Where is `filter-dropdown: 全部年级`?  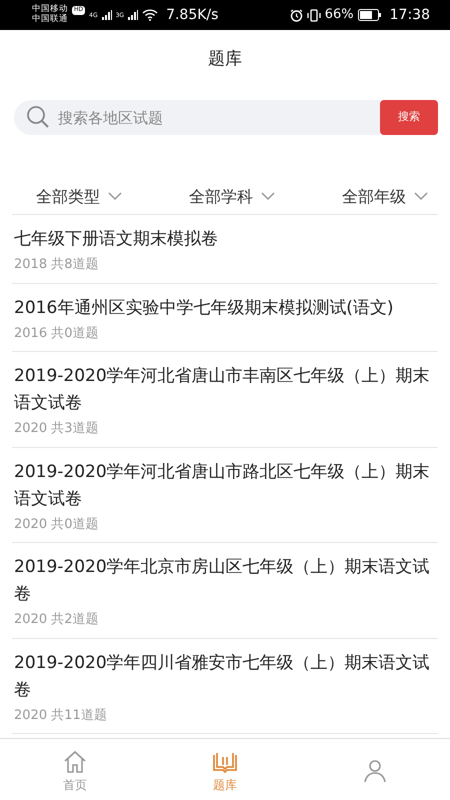
filter-dropdown: 全部年级 is located at coordinates (385, 196).